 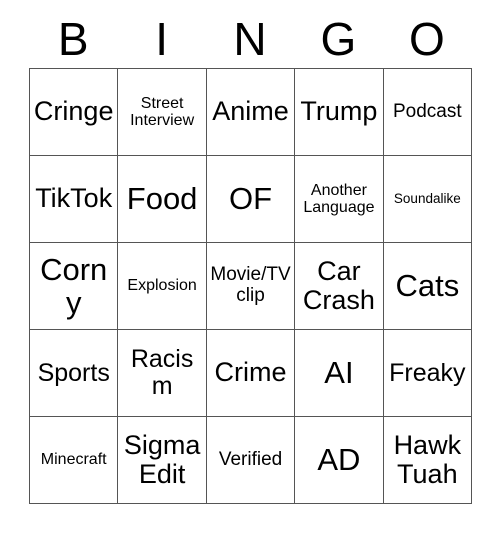 I want to click on bingo-cell: Anime, so click(x=251, y=112).